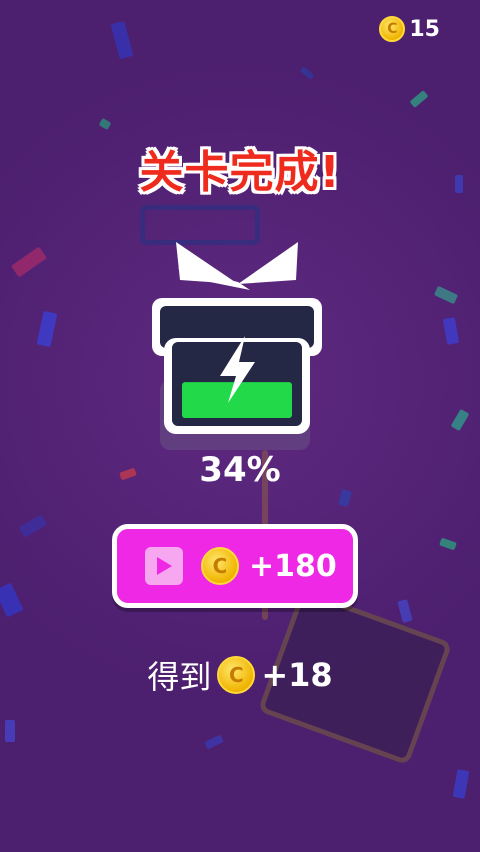  I want to click on coin-amount: 15, so click(424, 29).